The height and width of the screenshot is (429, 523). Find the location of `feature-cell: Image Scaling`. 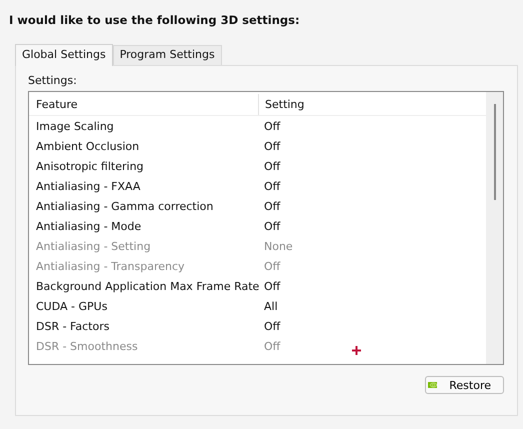

feature-cell: Image Scaling is located at coordinates (143, 126).